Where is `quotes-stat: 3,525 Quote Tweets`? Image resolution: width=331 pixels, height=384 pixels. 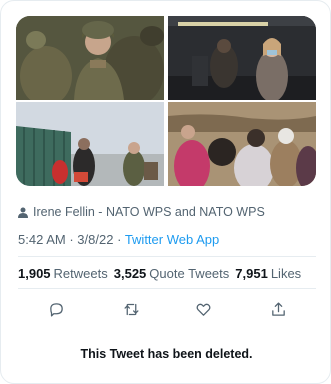
quotes-stat: 3,525 Quote Tweets is located at coordinates (172, 273).